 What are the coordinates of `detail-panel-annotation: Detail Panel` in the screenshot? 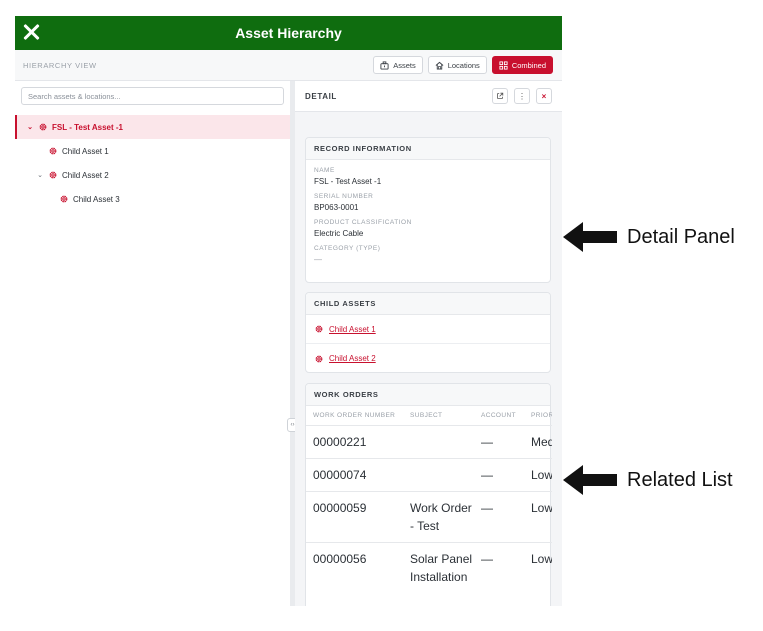 It's located at (649, 237).